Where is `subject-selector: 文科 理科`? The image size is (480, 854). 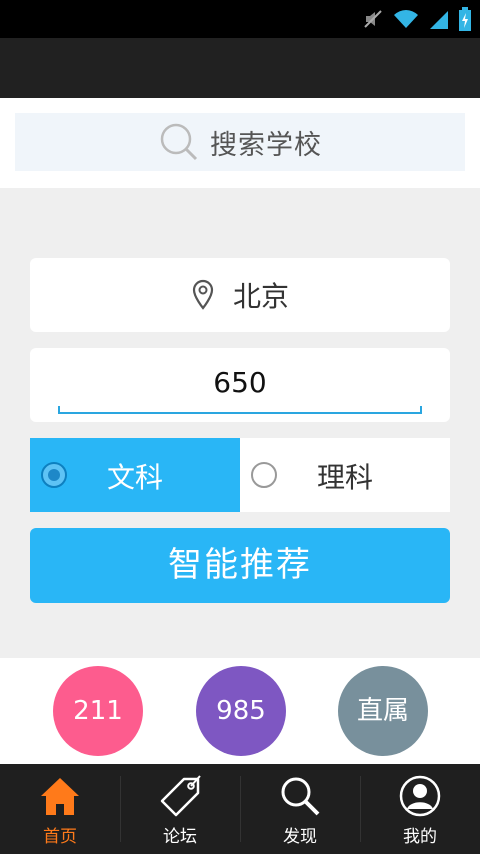
subject-selector: 文科 理科 is located at coordinates (240, 475).